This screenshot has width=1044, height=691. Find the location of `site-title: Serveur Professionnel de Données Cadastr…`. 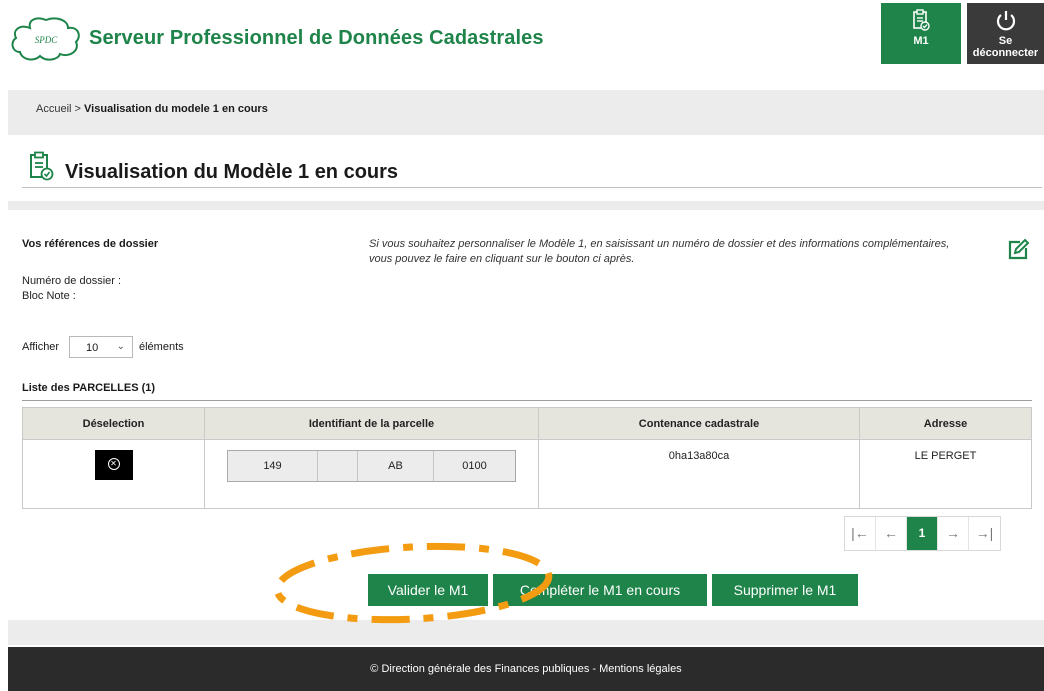

site-title: Serveur Professionnel de Données Cadastr… is located at coordinates (316, 38).